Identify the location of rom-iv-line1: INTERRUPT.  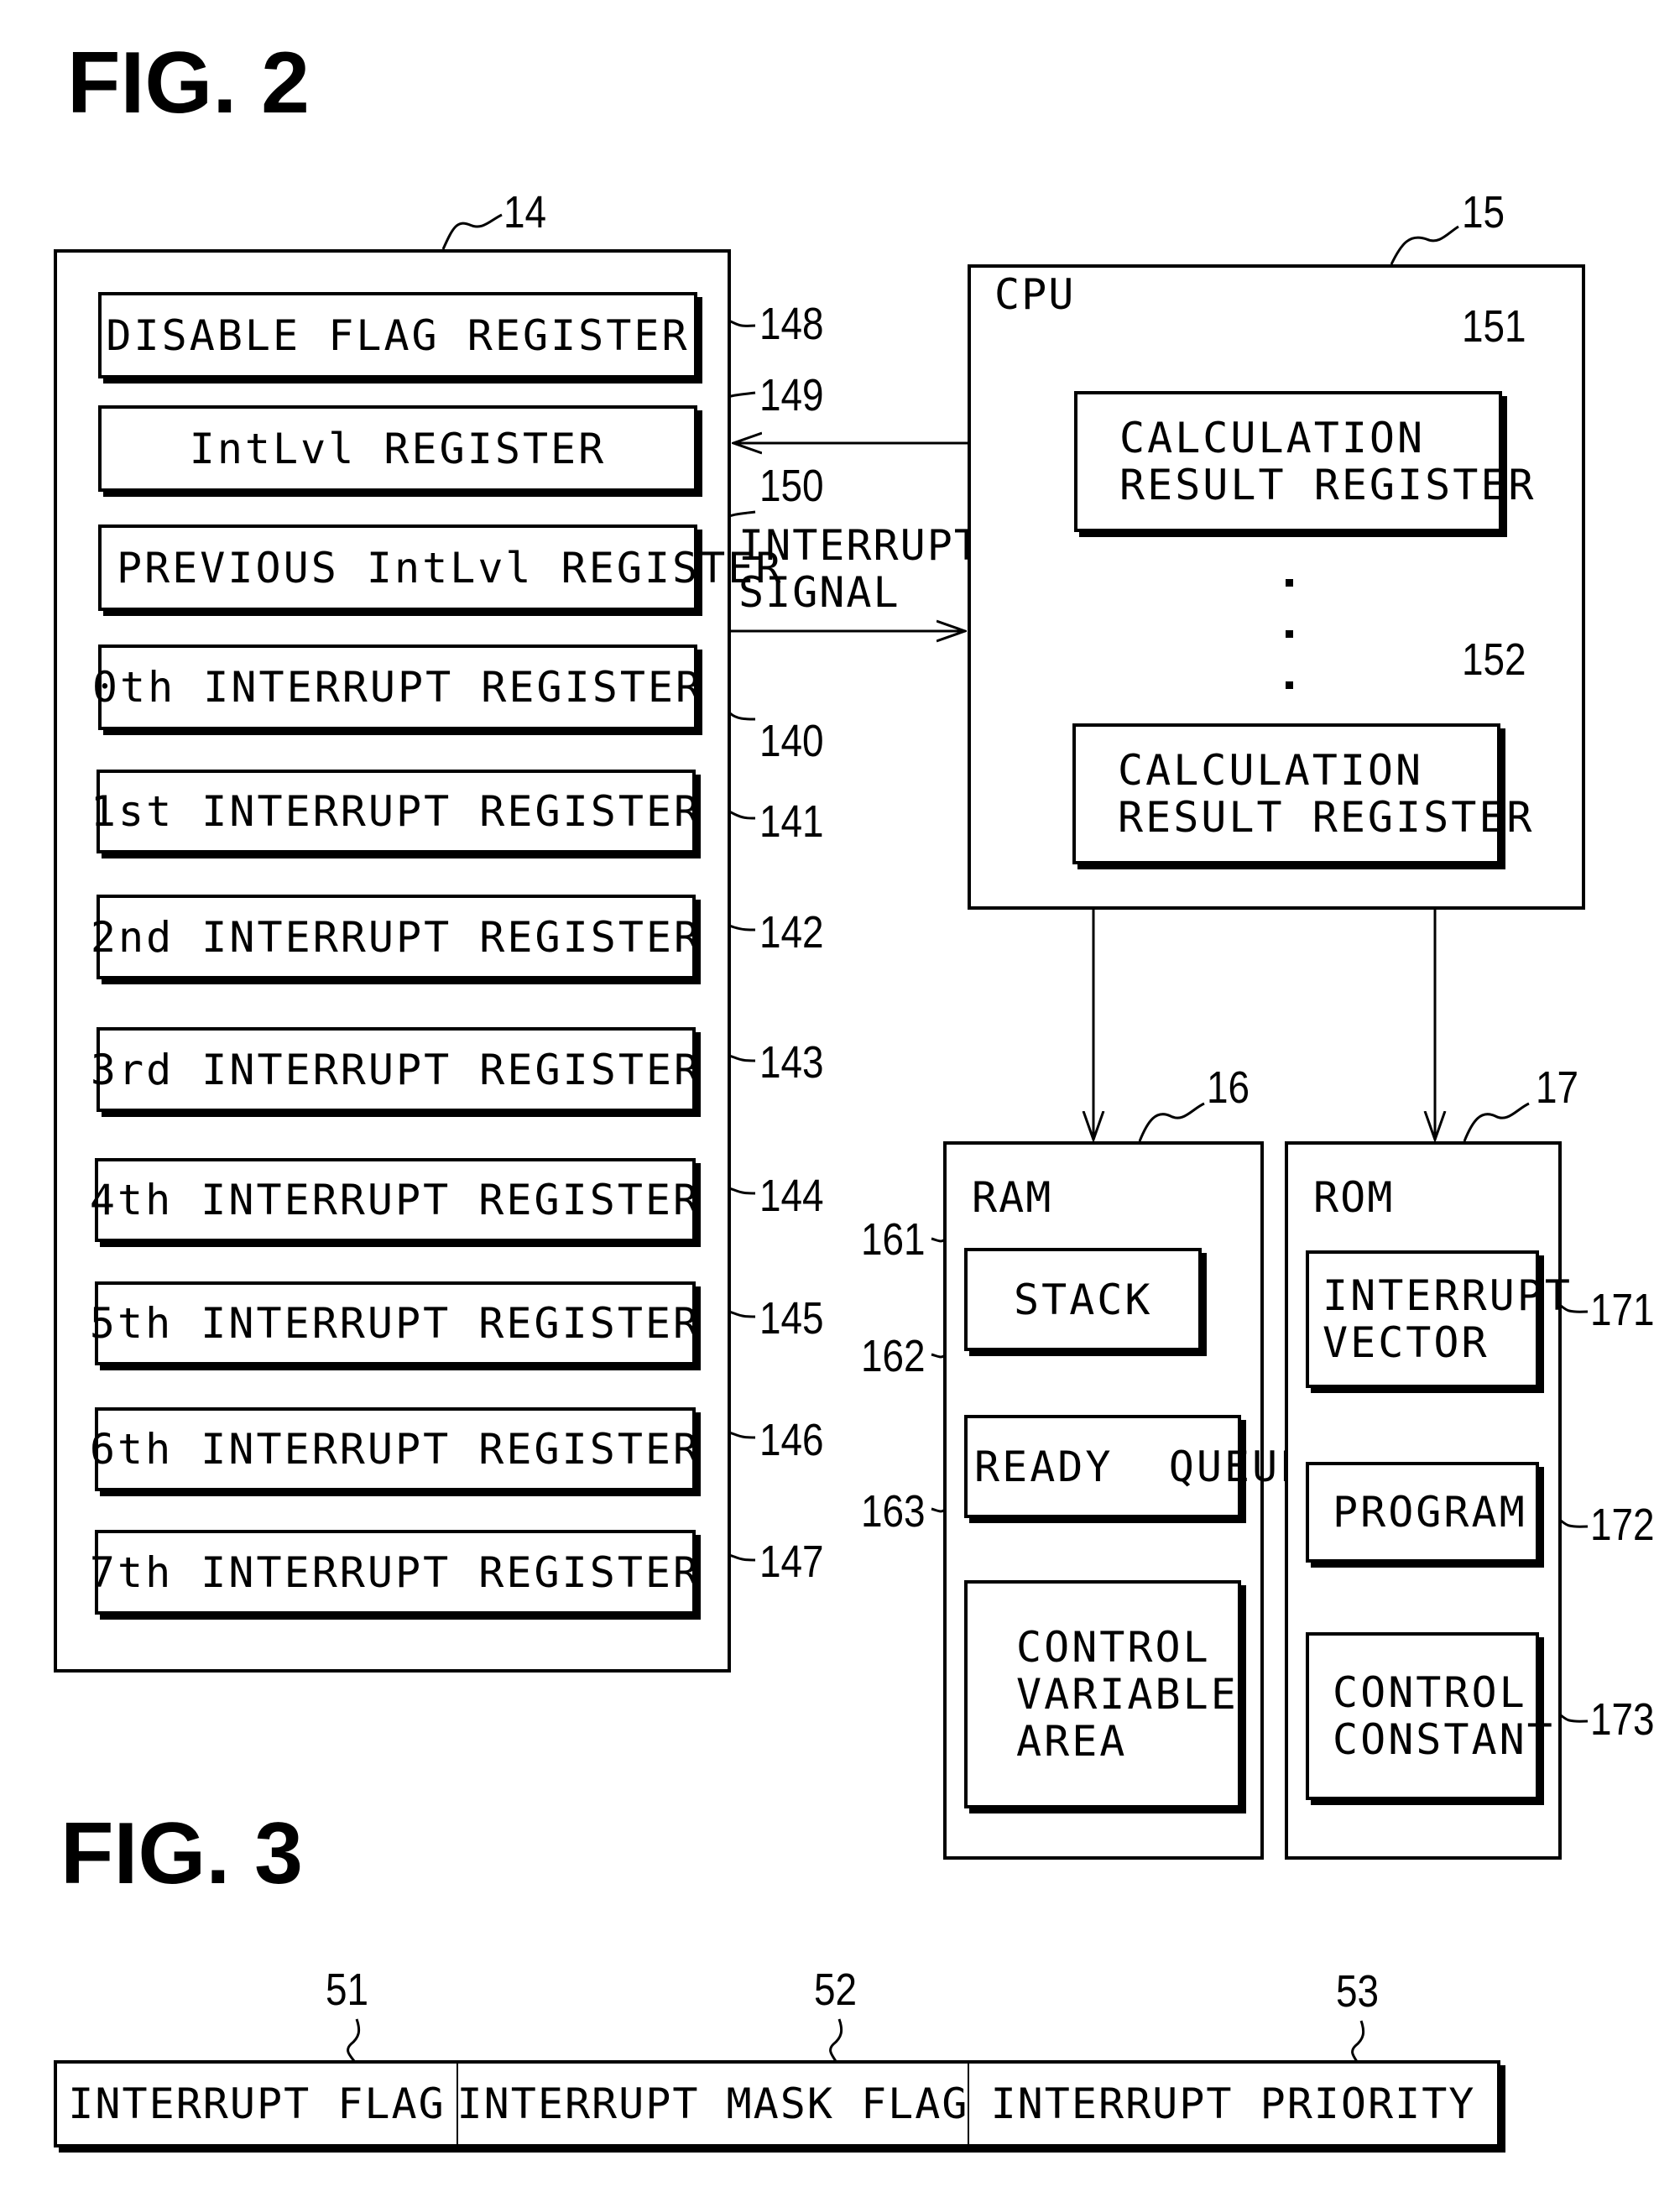
(1448, 1295).